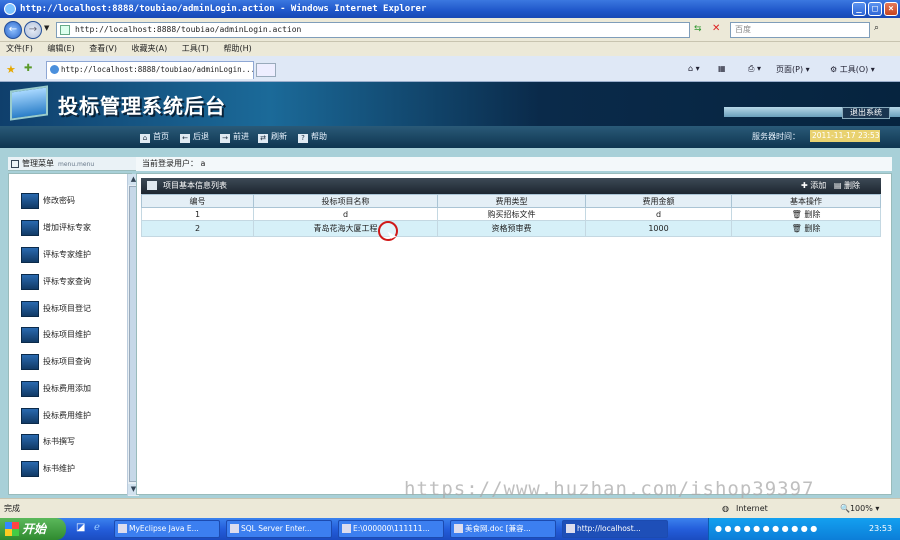 The image size is (900, 540). What do you see at coordinates (266, 70) in the screenshot?
I see `new-tab-button` at bounding box center [266, 70].